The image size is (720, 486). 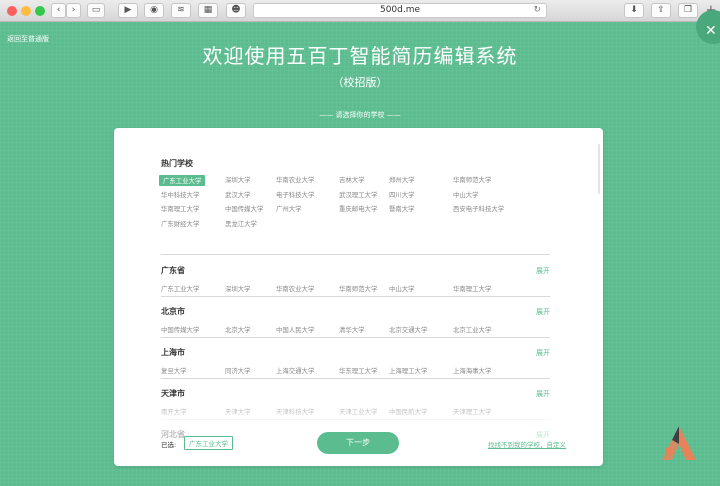 What do you see at coordinates (402, 288) in the screenshot?
I see `region-school-chip: 中山大学` at bounding box center [402, 288].